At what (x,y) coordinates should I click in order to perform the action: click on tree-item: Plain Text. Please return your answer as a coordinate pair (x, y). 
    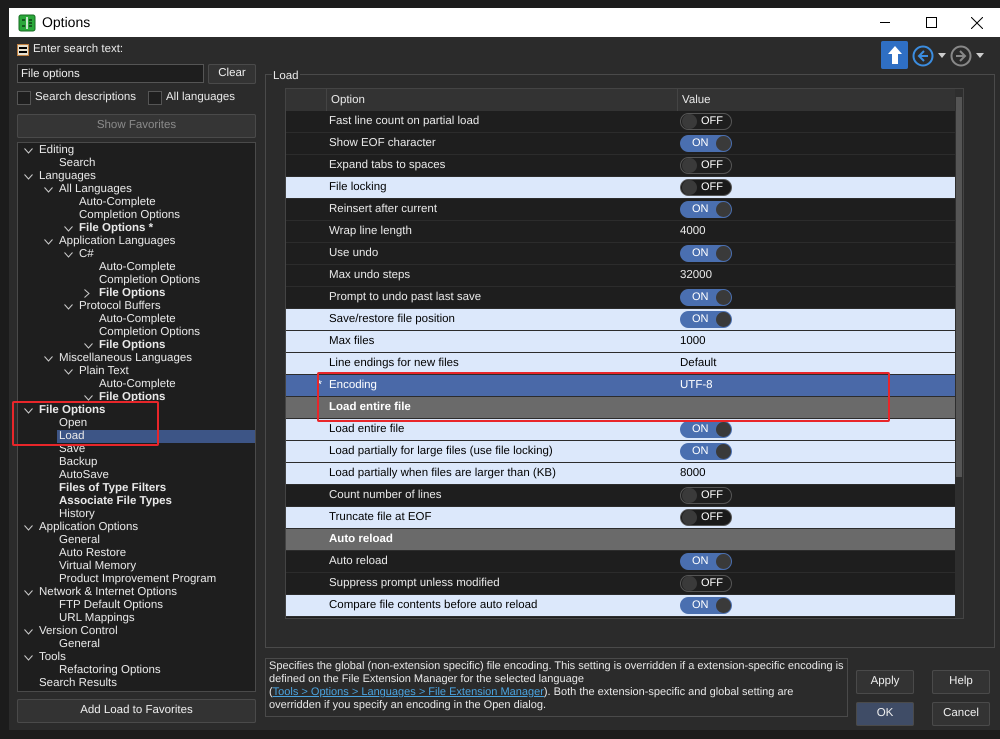
    Looking at the image, I should click on (104, 371).